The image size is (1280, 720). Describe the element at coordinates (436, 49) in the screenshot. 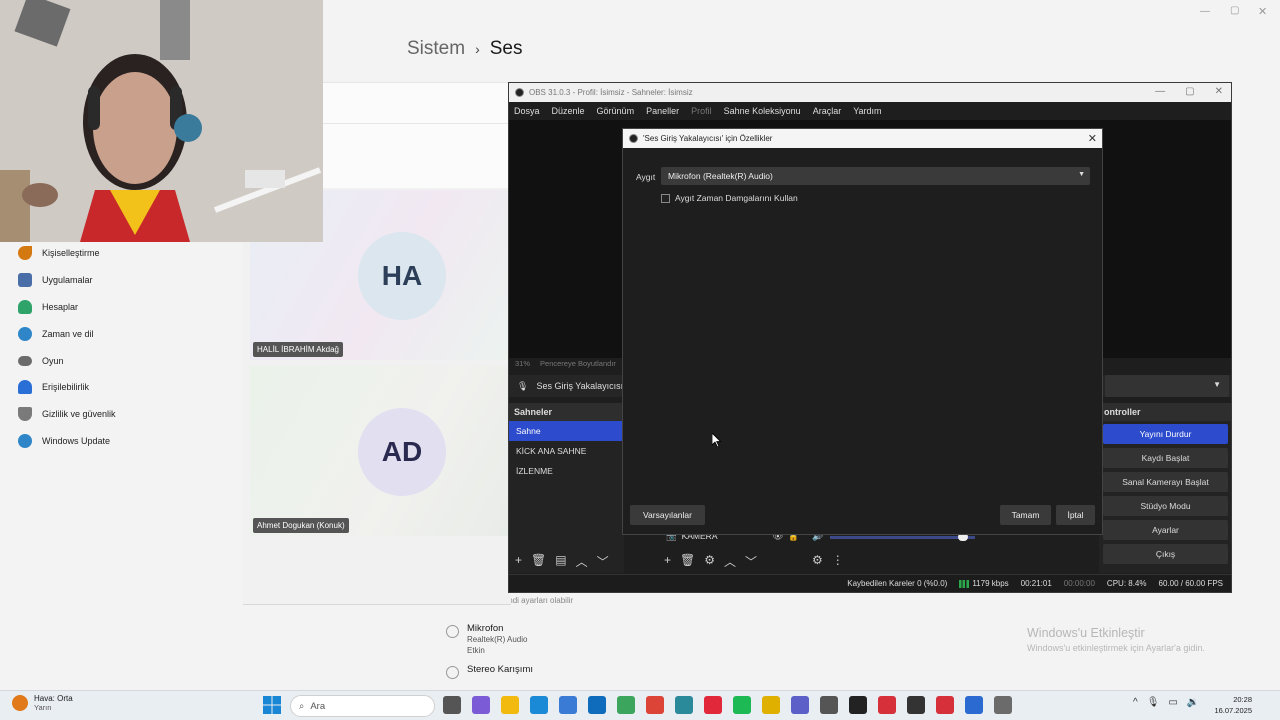

I see `breadcrumb-parent: Sistem` at that location.